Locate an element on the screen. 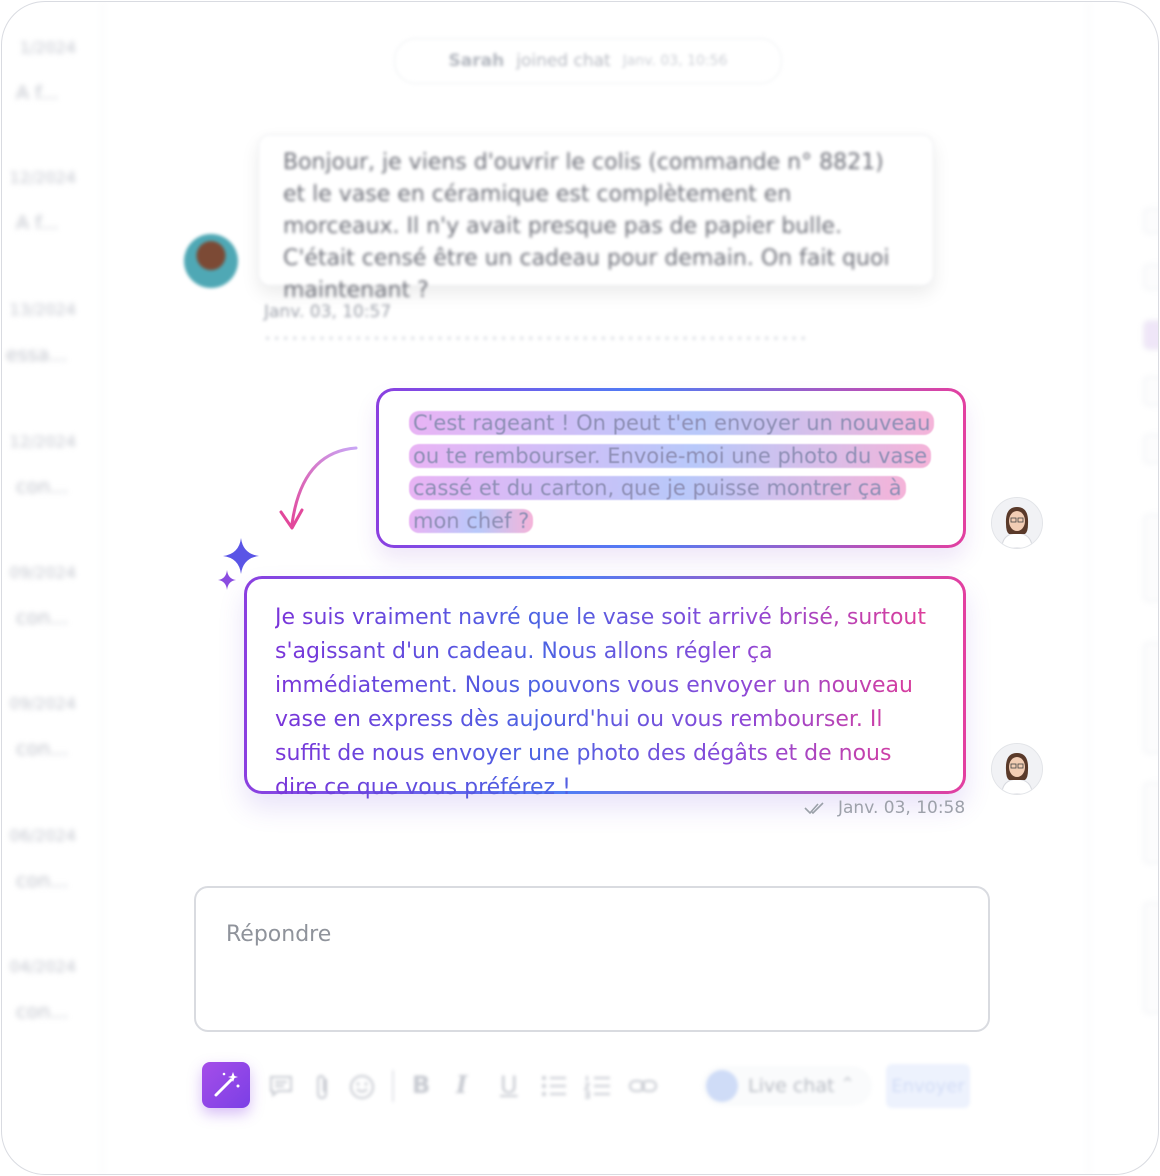 This screenshot has height=1176, width=1160. note-icon is located at coordinates (281, 1086).